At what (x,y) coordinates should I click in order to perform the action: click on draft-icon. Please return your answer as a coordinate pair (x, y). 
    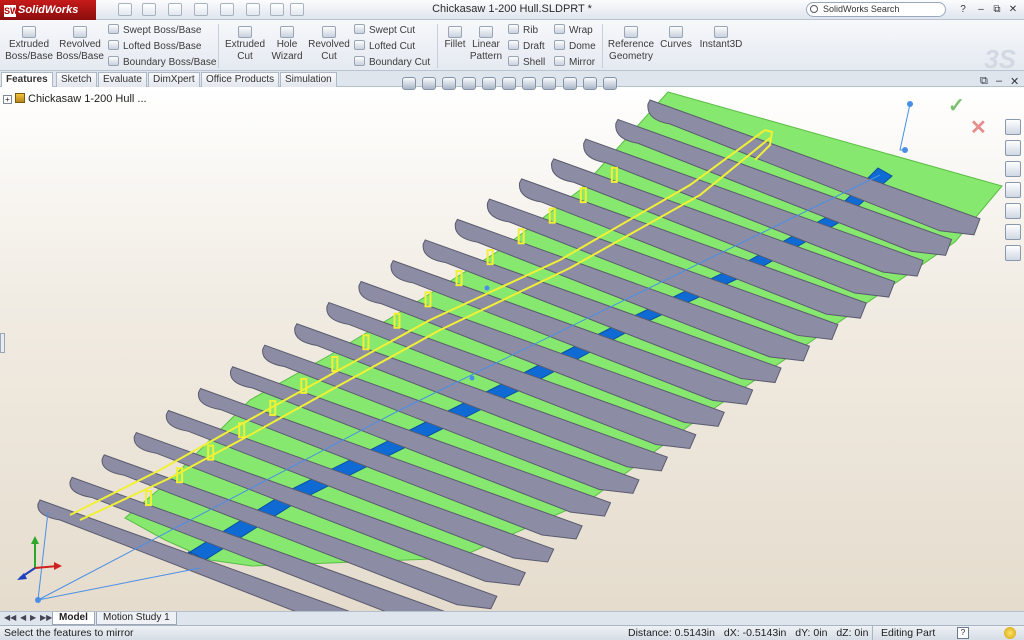
    Looking at the image, I should click on (513, 45).